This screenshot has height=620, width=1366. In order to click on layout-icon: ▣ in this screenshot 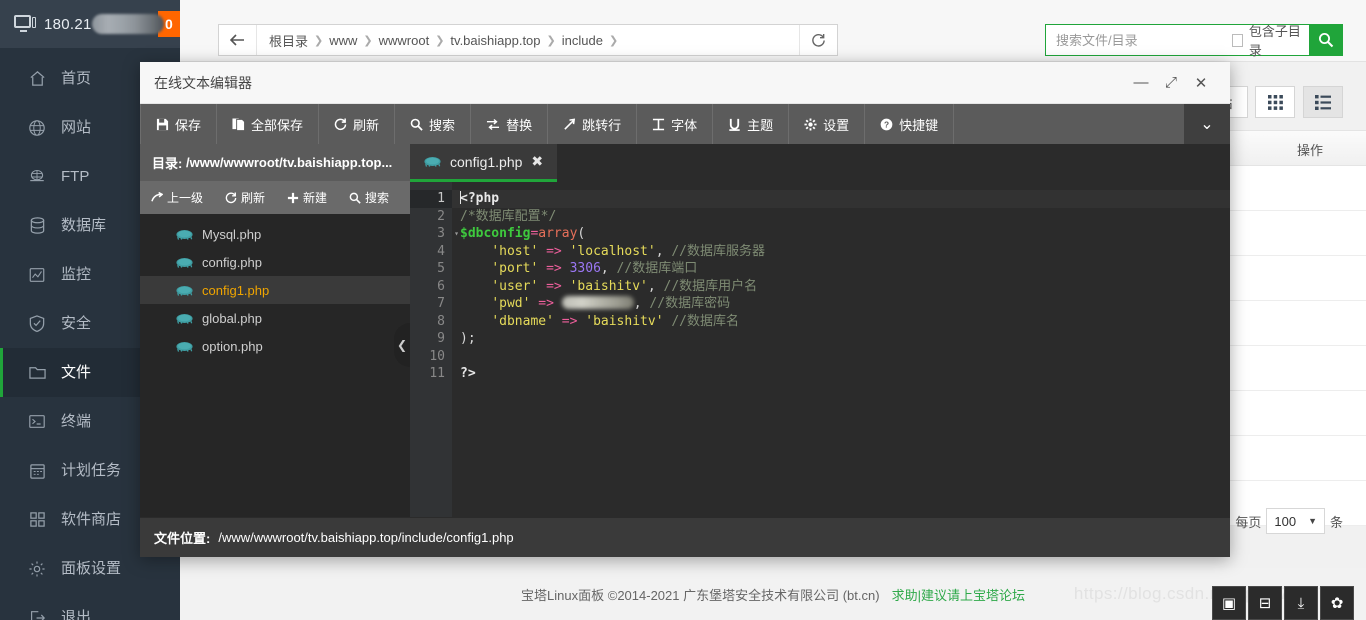, I will do `click(1229, 603)`.